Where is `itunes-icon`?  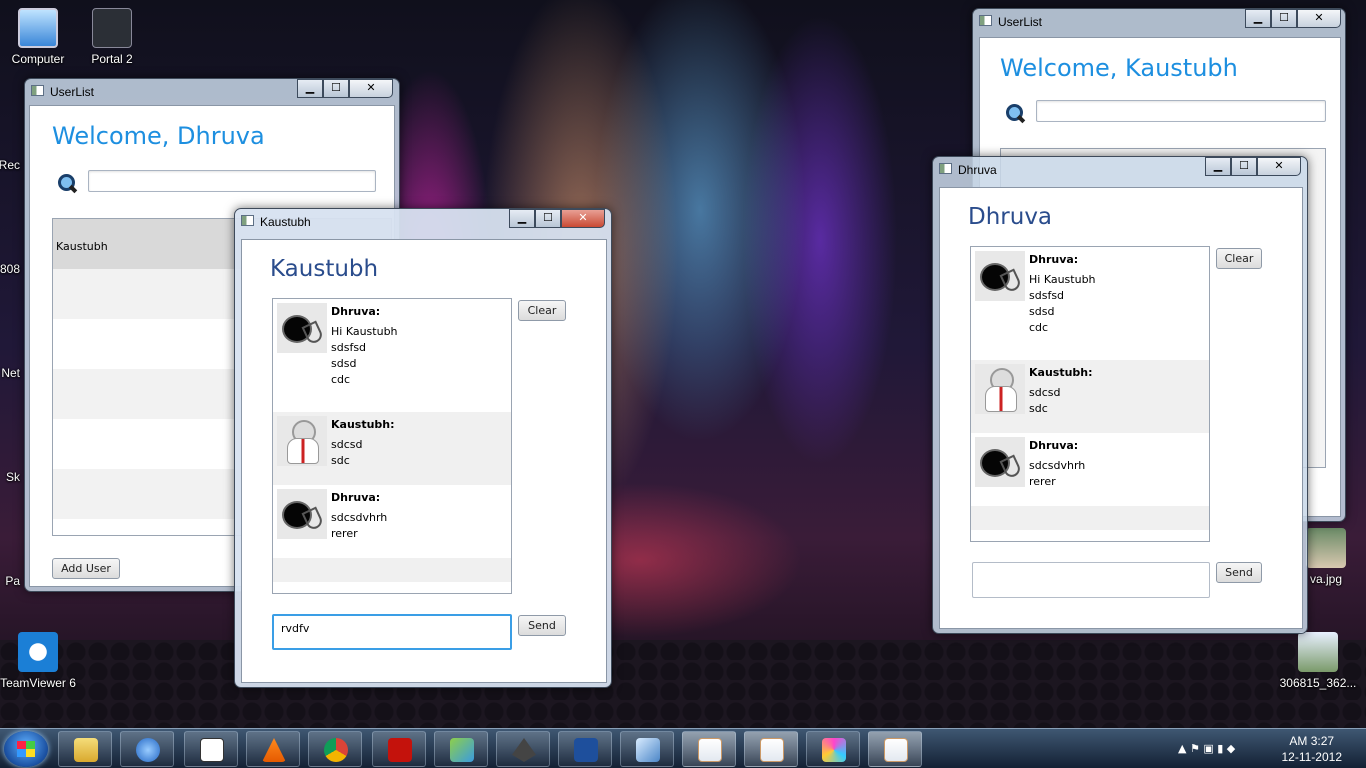 itunes-icon is located at coordinates (148, 750).